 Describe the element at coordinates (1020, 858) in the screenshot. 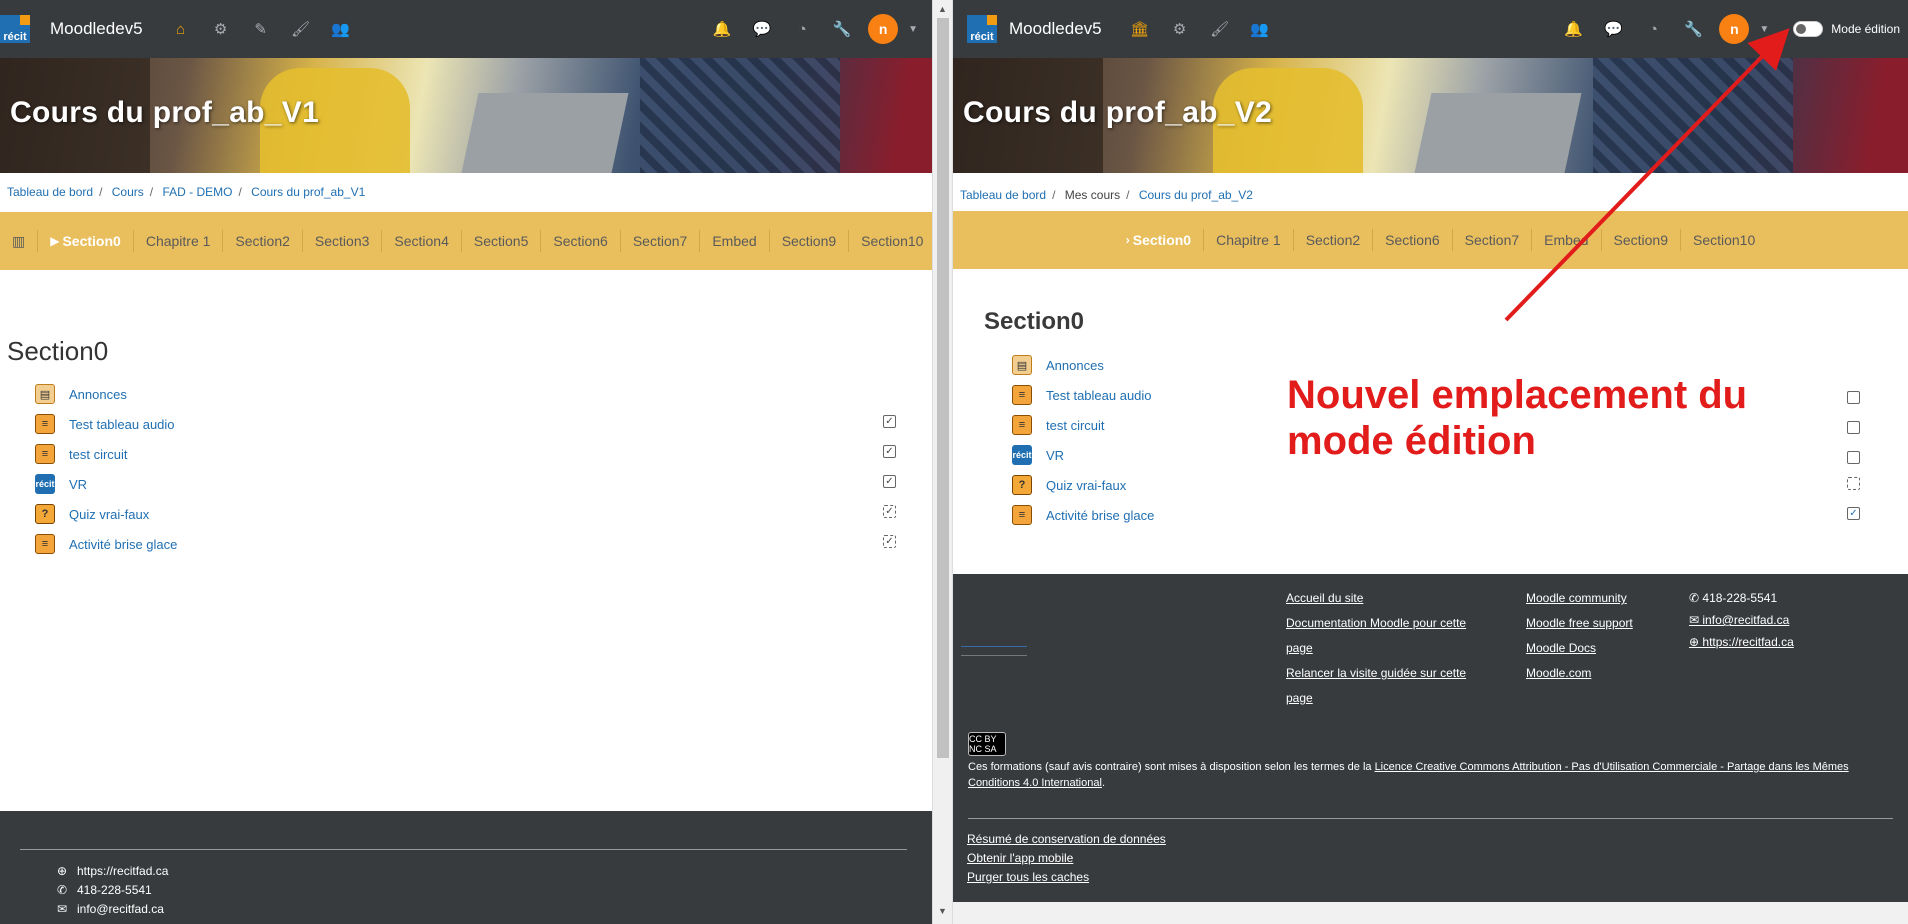

I see `footer-link: Obtenir l'app mobile` at that location.